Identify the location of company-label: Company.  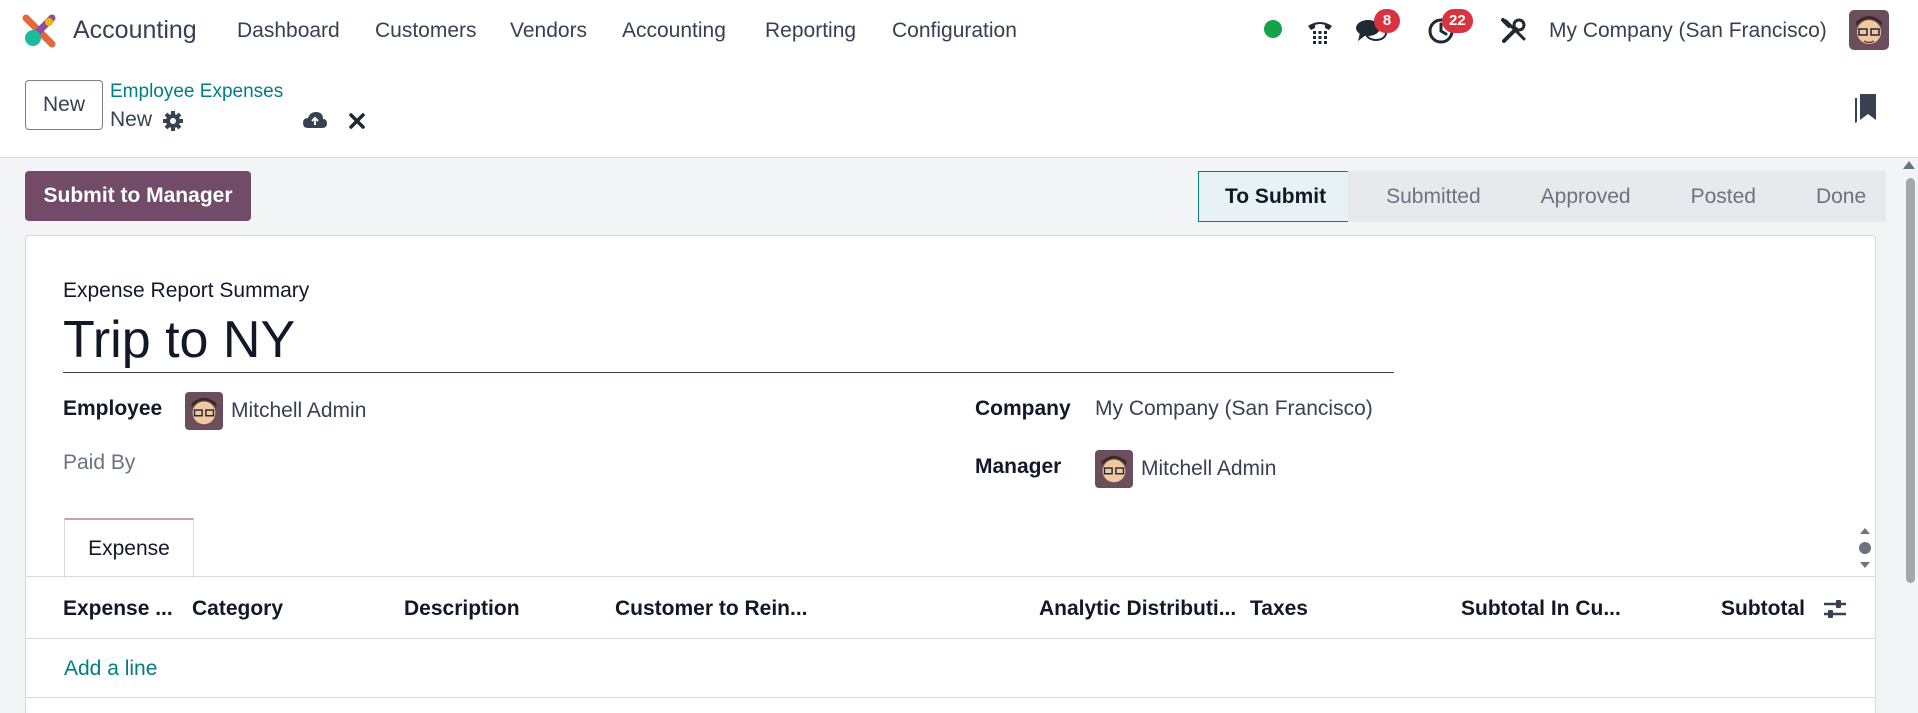
(1023, 408).